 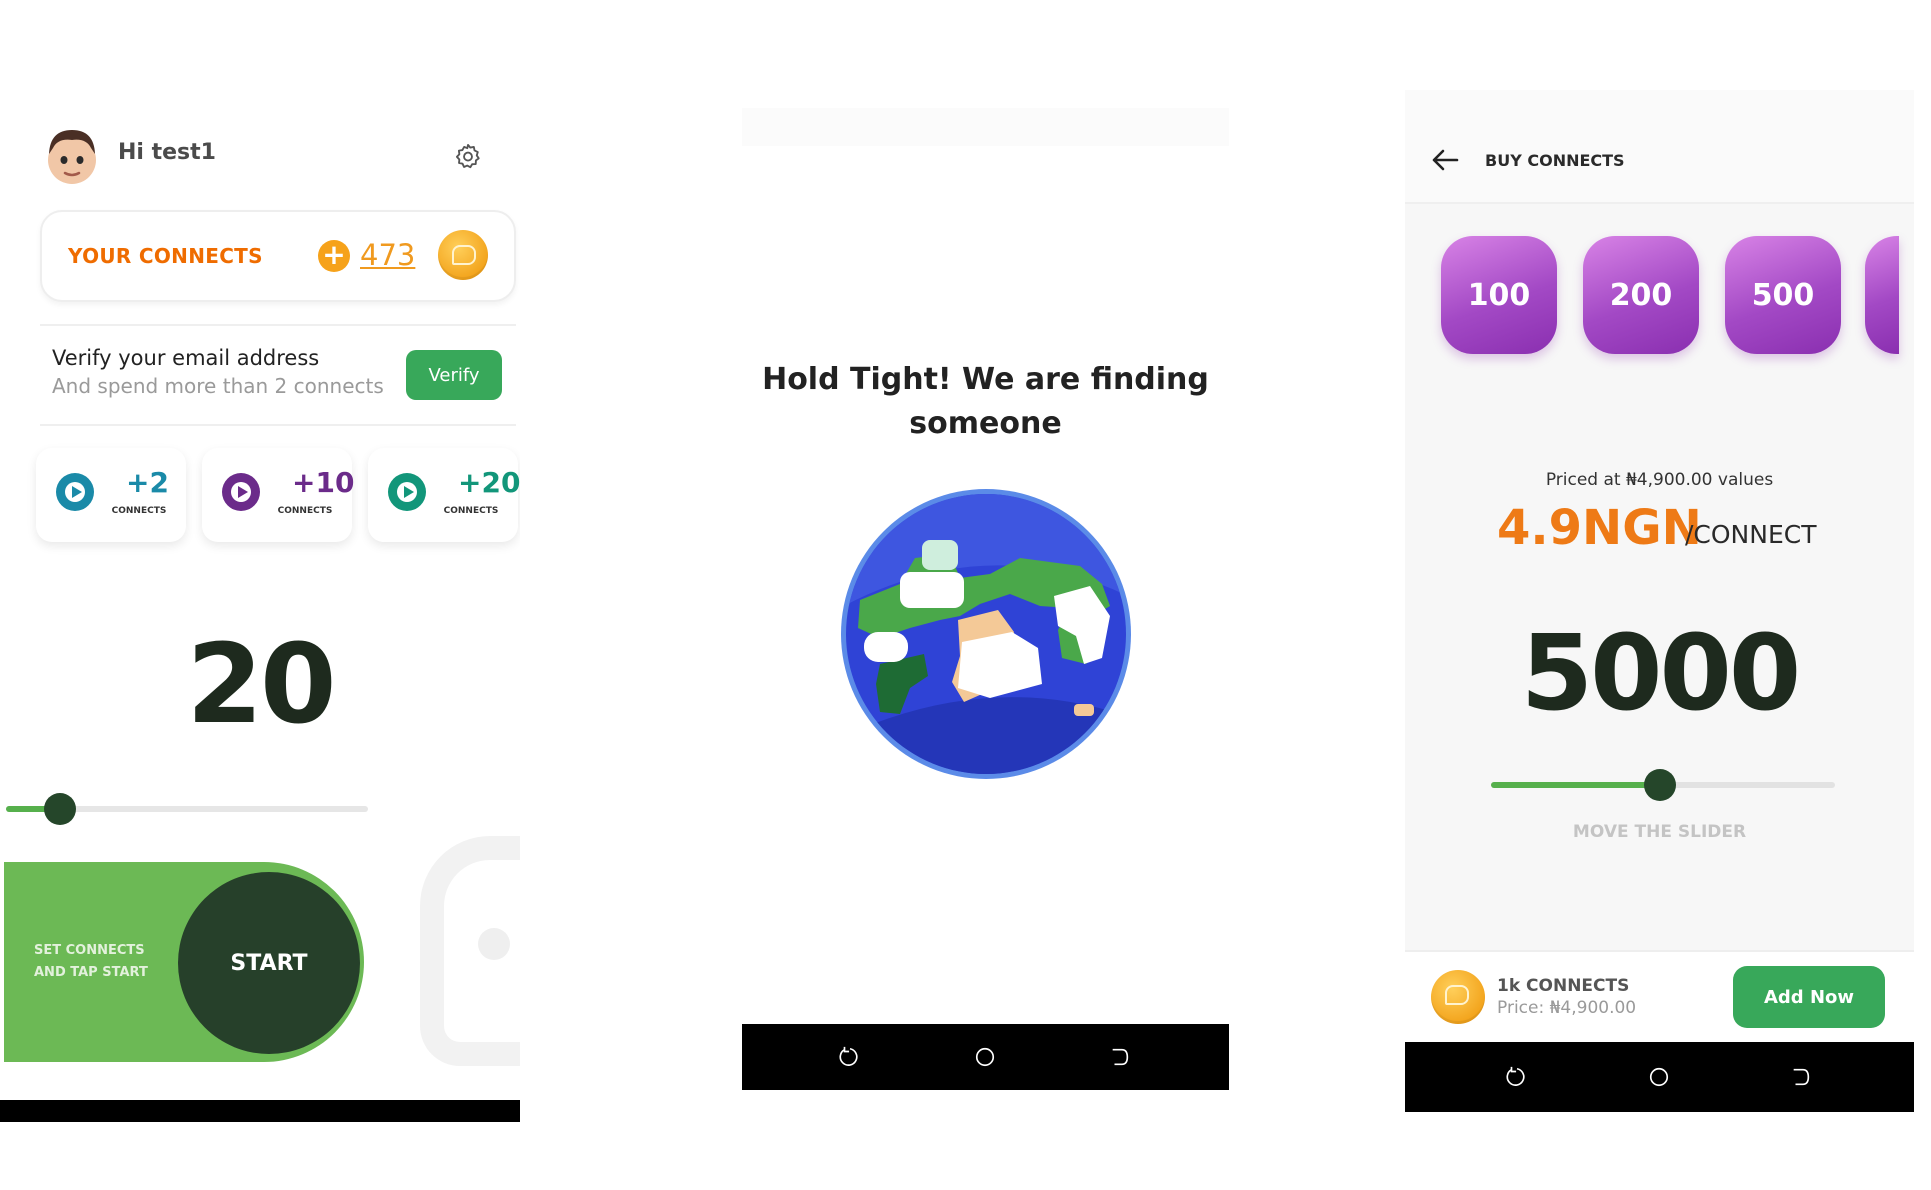 What do you see at coordinates (111, 495) in the screenshot?
I see `reward-card-2: +2 CONNECTS` at bounding box center [111, 495].